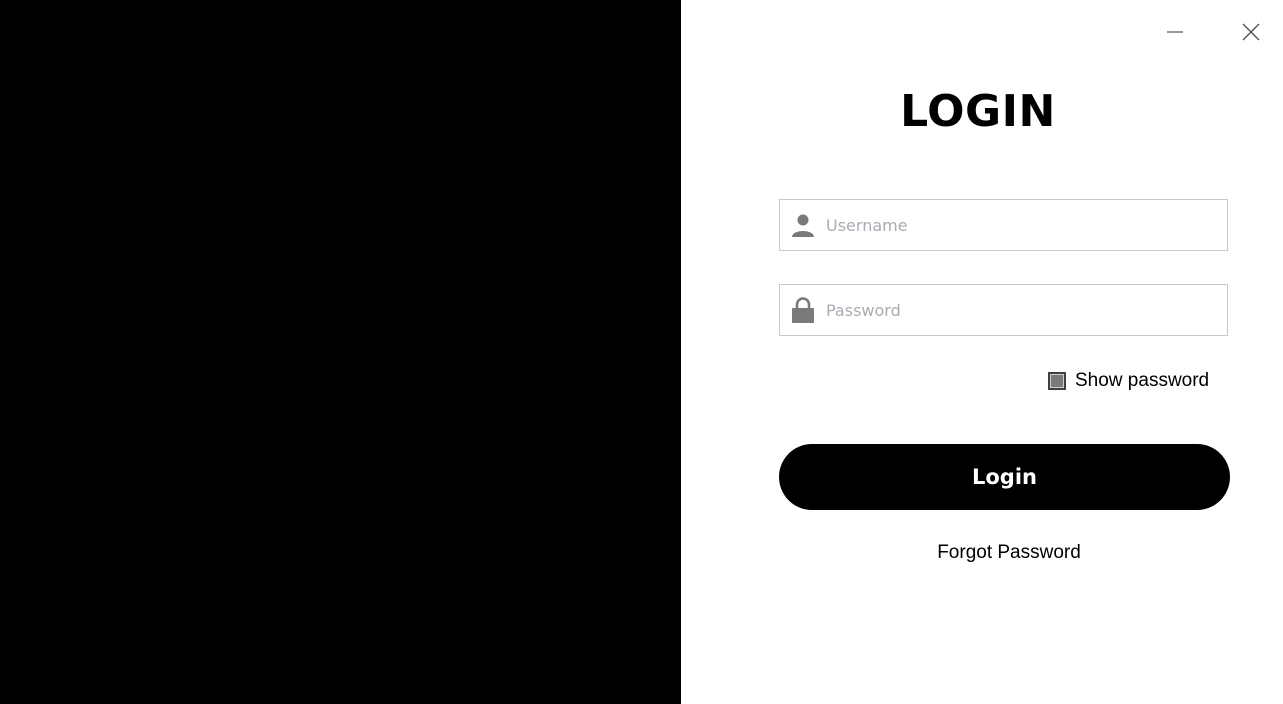  I want to click on close-icon, so click(1251, 32).